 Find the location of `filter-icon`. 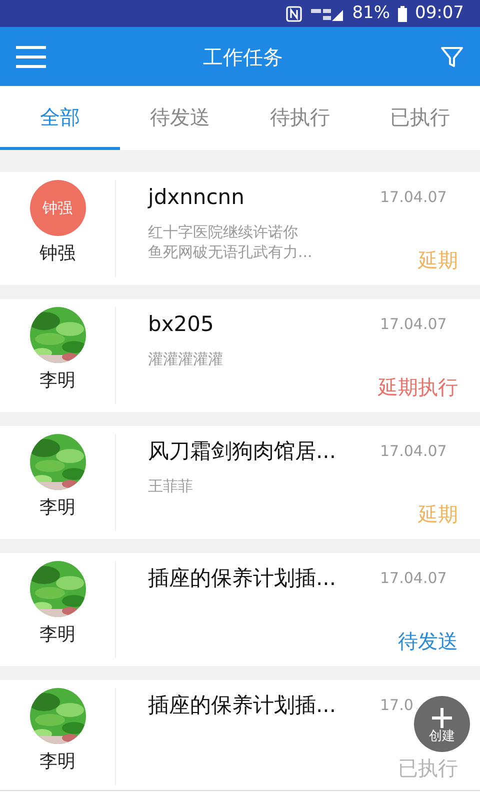

filter-icon is located at coordinates (452, 56).